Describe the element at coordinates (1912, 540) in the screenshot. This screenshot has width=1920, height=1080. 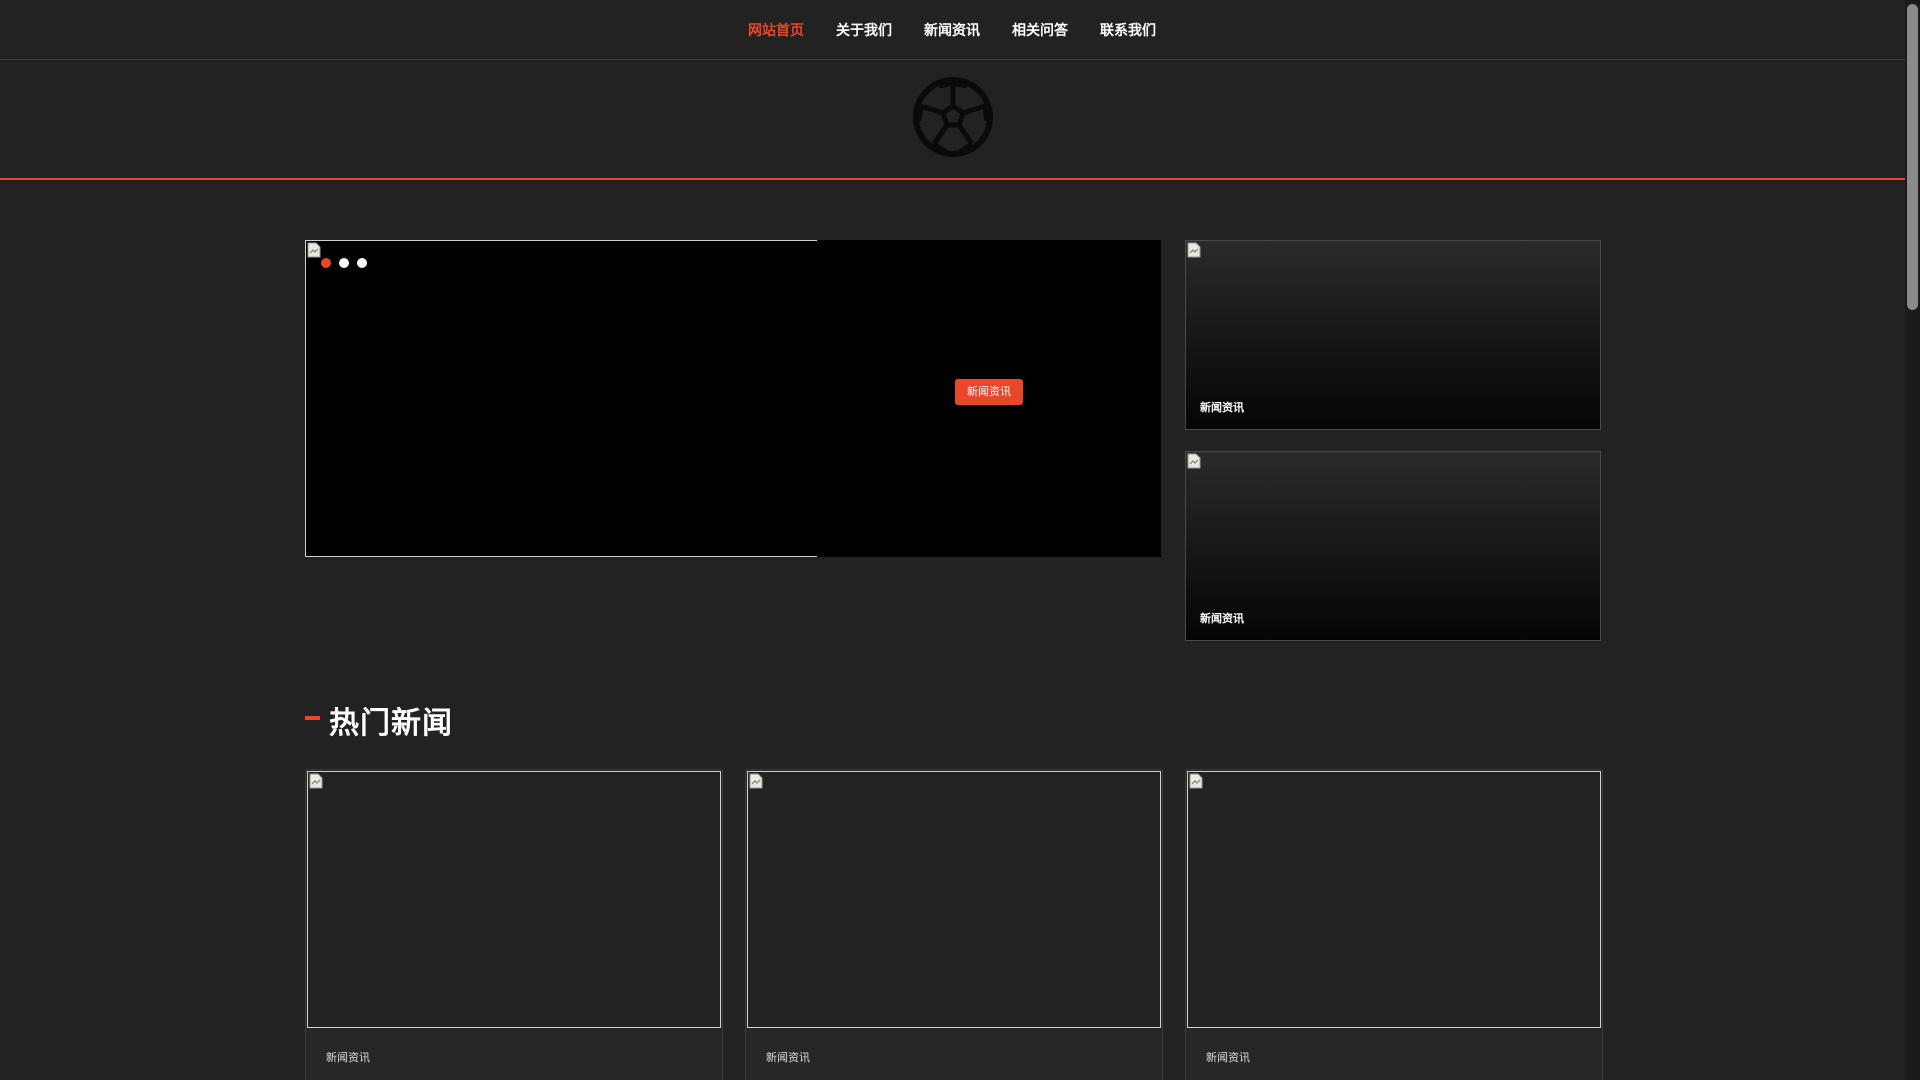
I see `scrollbar` at that location.